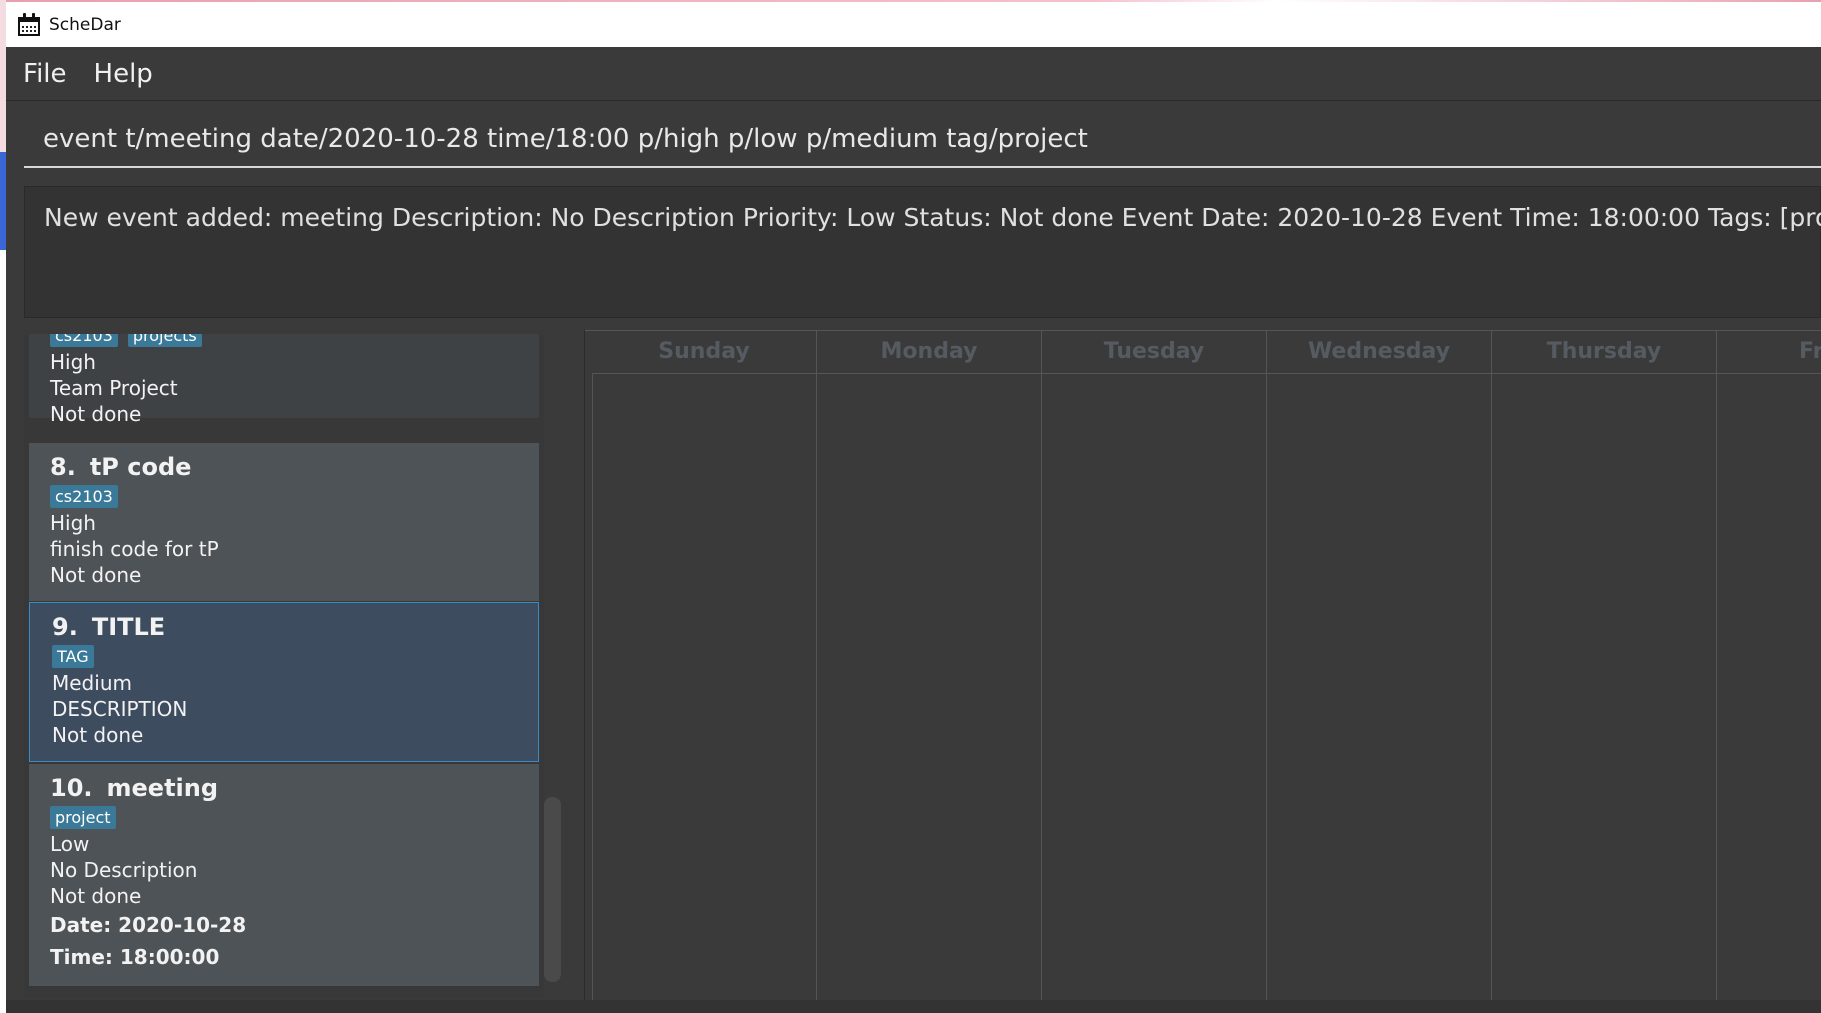  Describe the element at coordinates (85, 24) in the screenshot. I see `window-title: ScheDar` at that location.